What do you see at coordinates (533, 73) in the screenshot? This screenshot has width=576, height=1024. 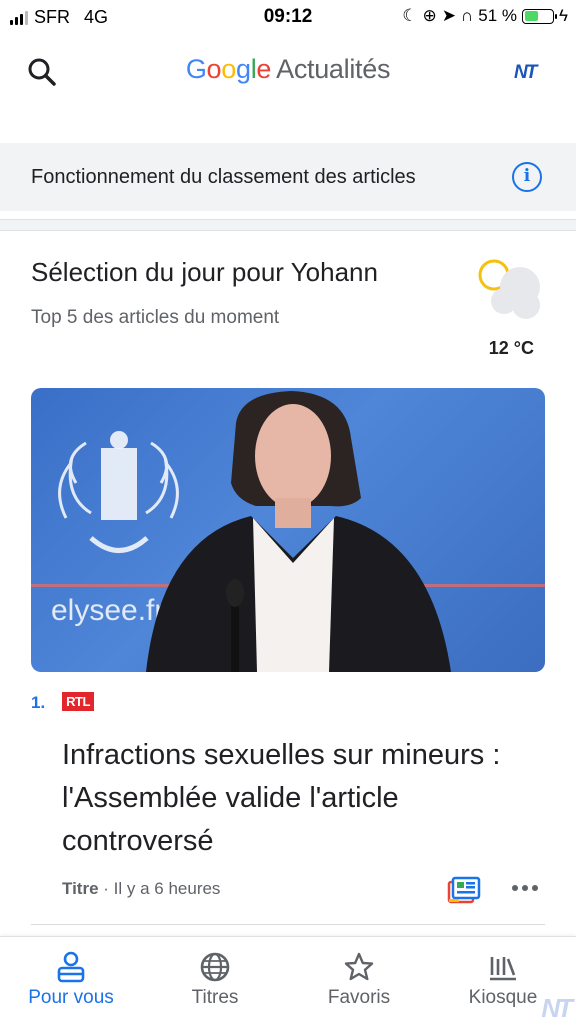 I see `account-avatar: NT` at bounding box center [533, 73].